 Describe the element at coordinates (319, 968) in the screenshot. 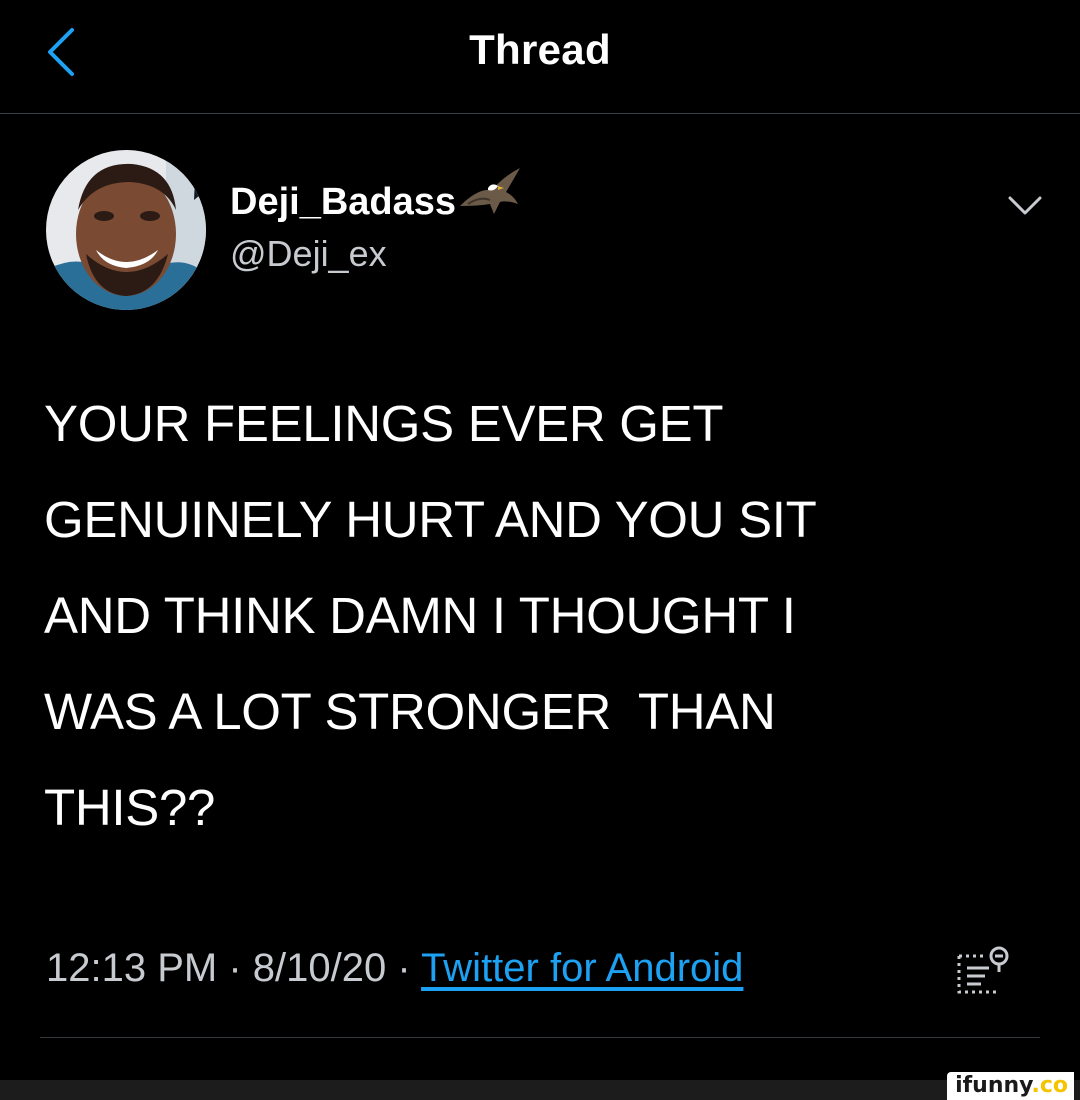

I see `tweet-date: 8/10/20` at that location.